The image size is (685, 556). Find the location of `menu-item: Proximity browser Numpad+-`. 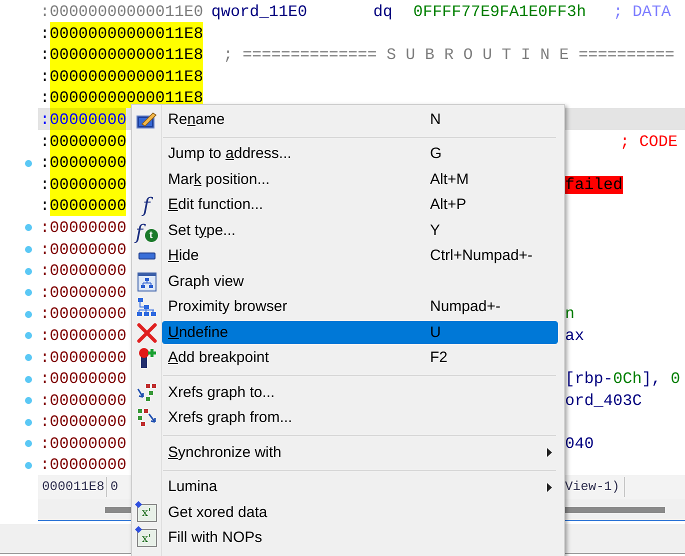

menu-item: Proximity browser Numpad+- is located at coordinates (360, 307).